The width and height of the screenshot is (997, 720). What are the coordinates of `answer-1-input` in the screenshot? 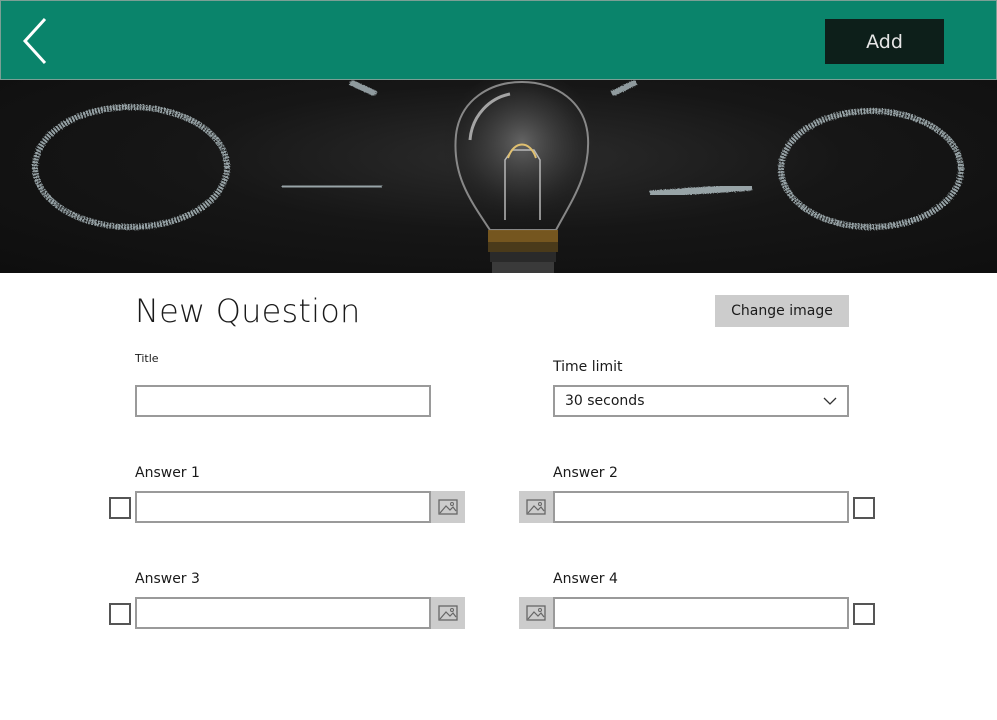 It's located at (283, 507).